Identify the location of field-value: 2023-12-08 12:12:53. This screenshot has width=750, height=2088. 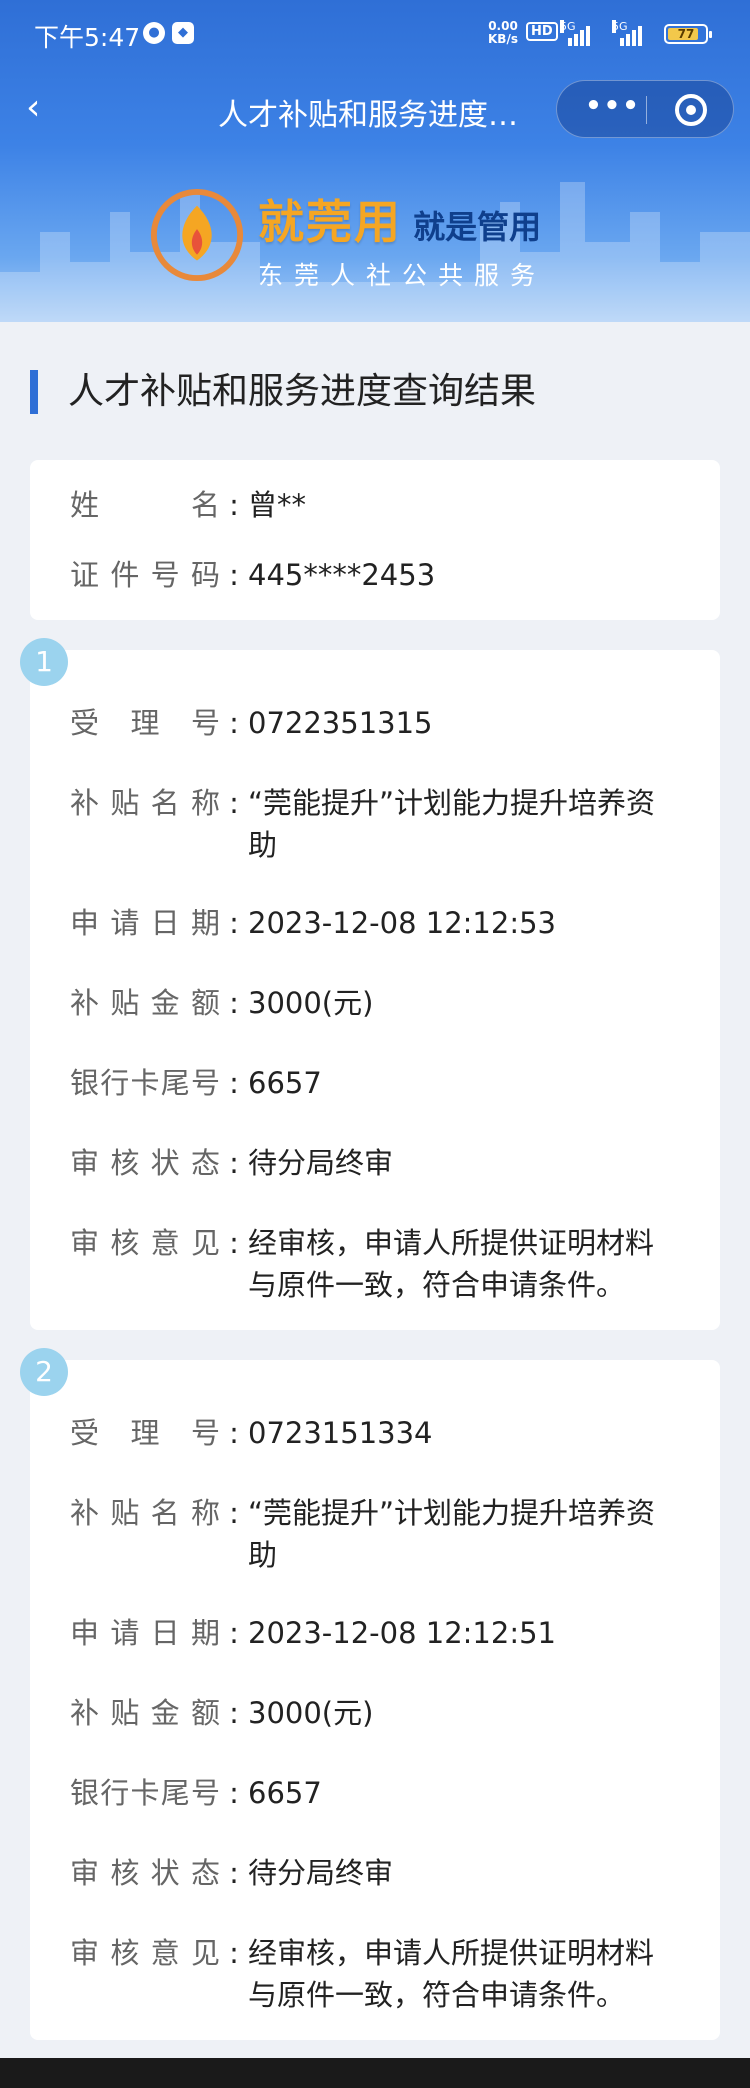
(402, 923).